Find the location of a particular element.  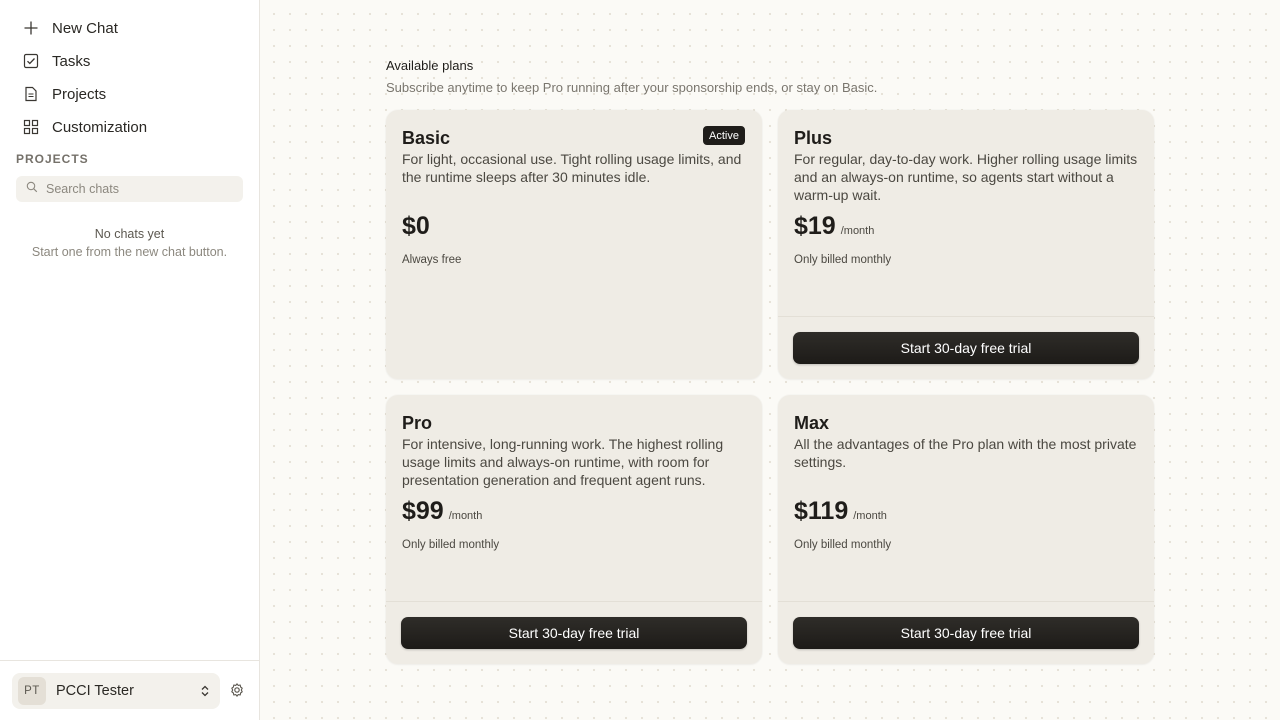

start-trial-button-plus: Start 30-day free trial is located at coordinates (966, 348).